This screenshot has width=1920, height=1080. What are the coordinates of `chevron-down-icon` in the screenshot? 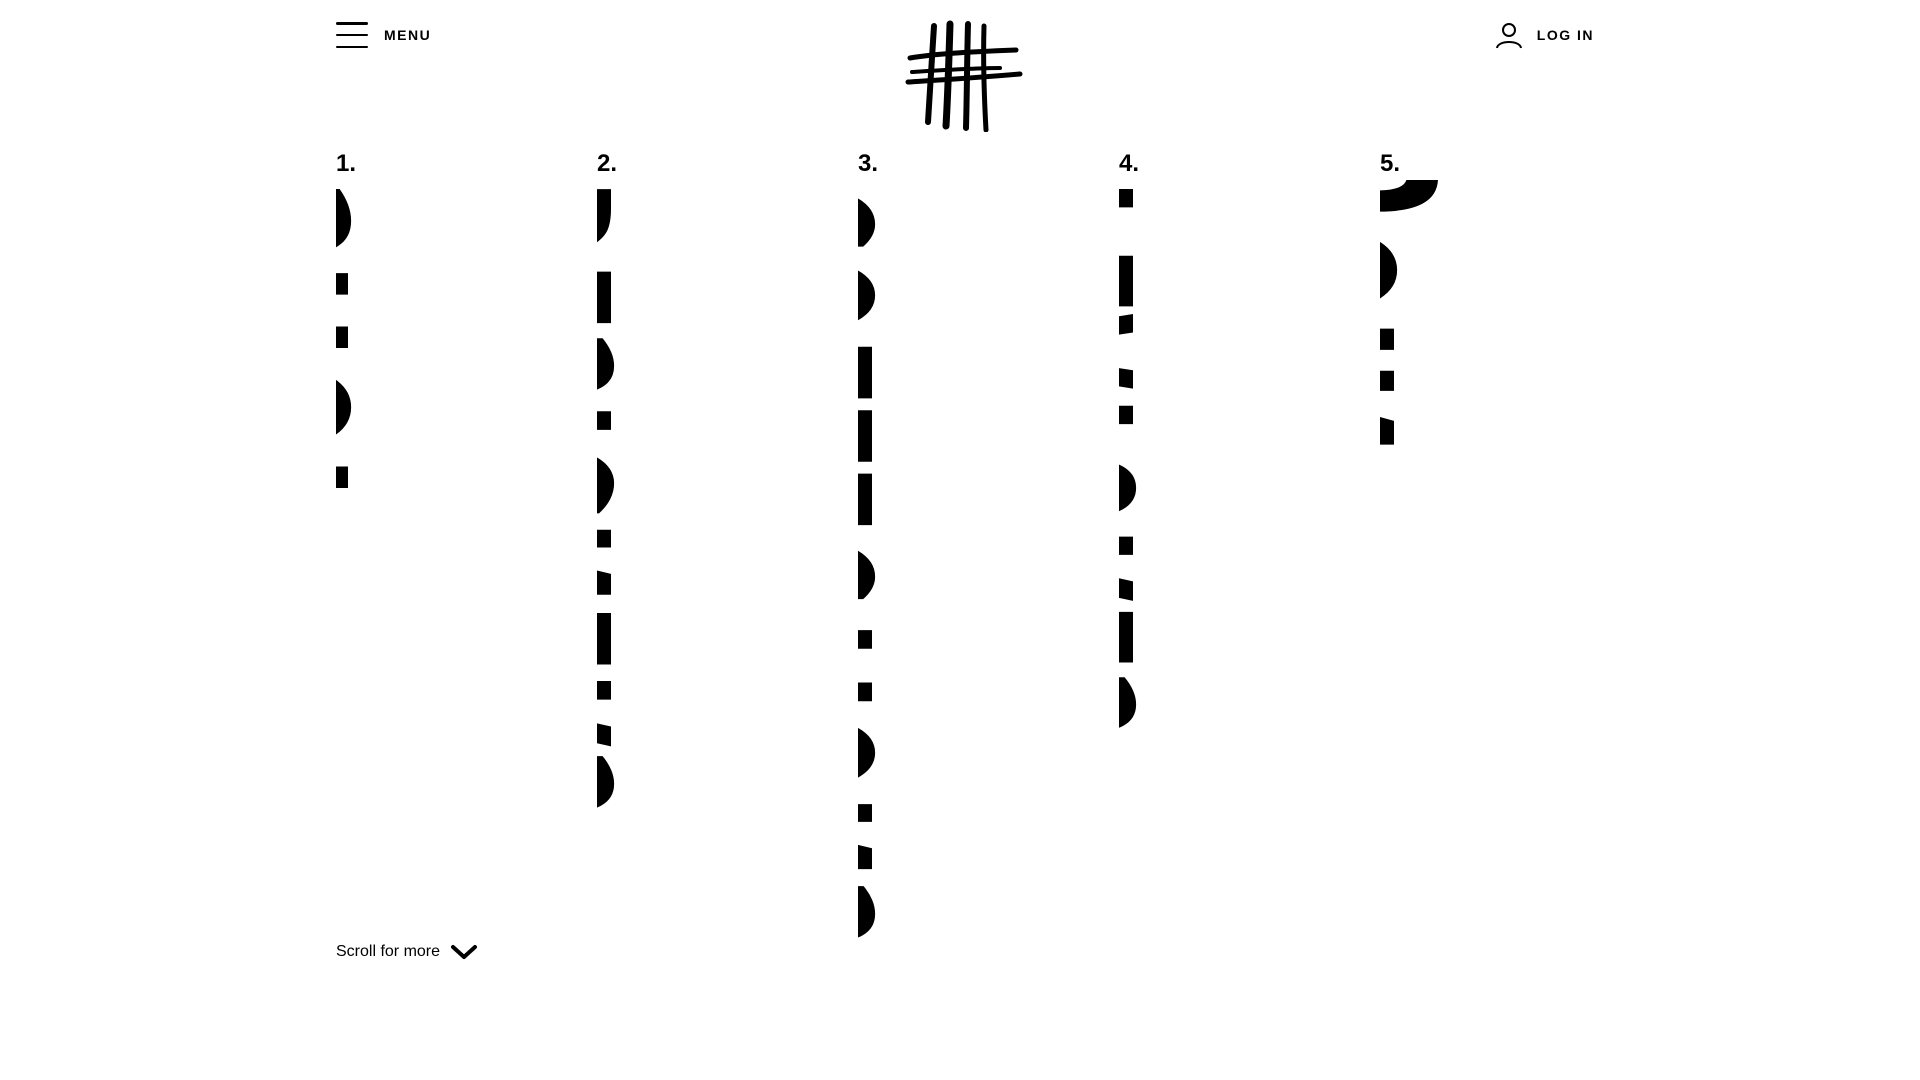 It's located at (464, 952).